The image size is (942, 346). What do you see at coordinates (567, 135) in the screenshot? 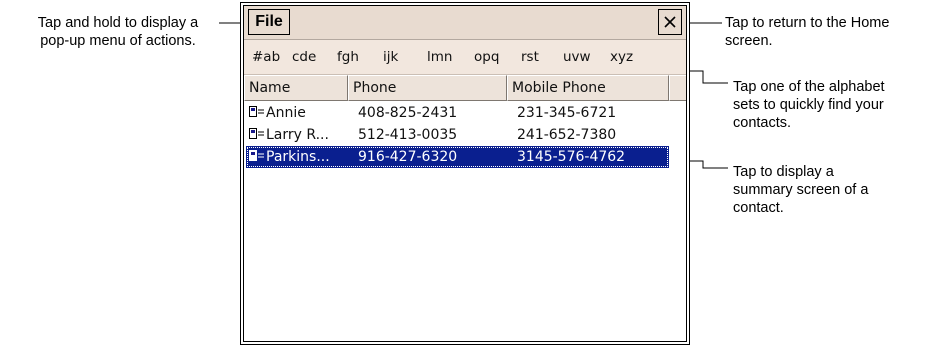
I see `contact-mobile: 241-652-7380` at bounding box center [567, 135].